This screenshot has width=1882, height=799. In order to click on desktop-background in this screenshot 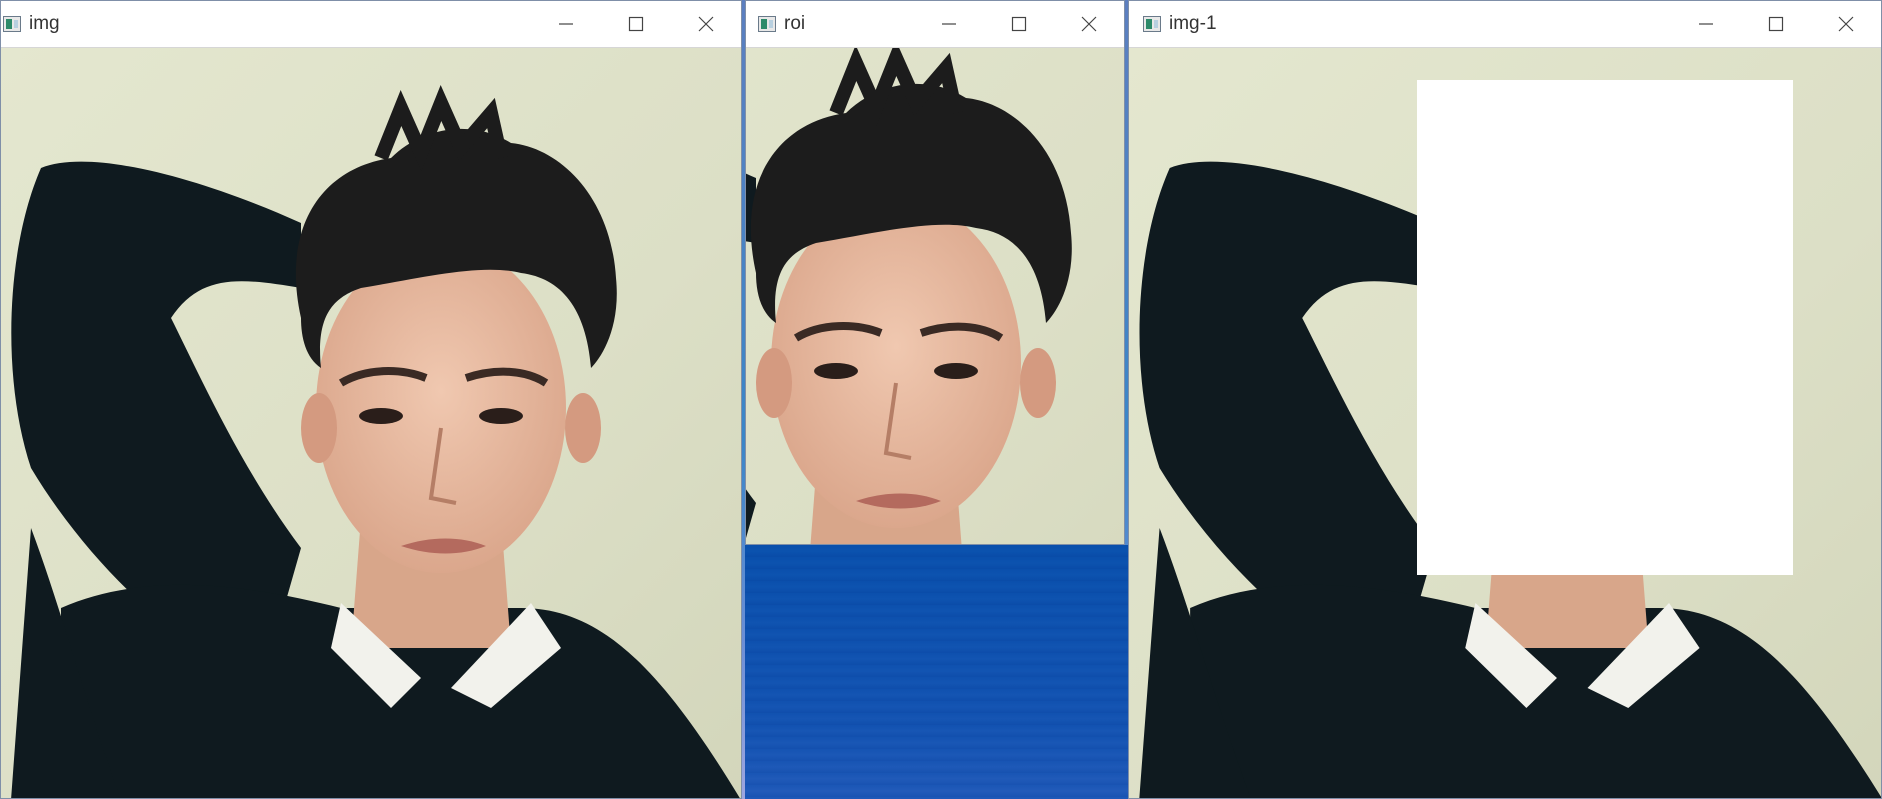, I will do `click(936, 672)`.